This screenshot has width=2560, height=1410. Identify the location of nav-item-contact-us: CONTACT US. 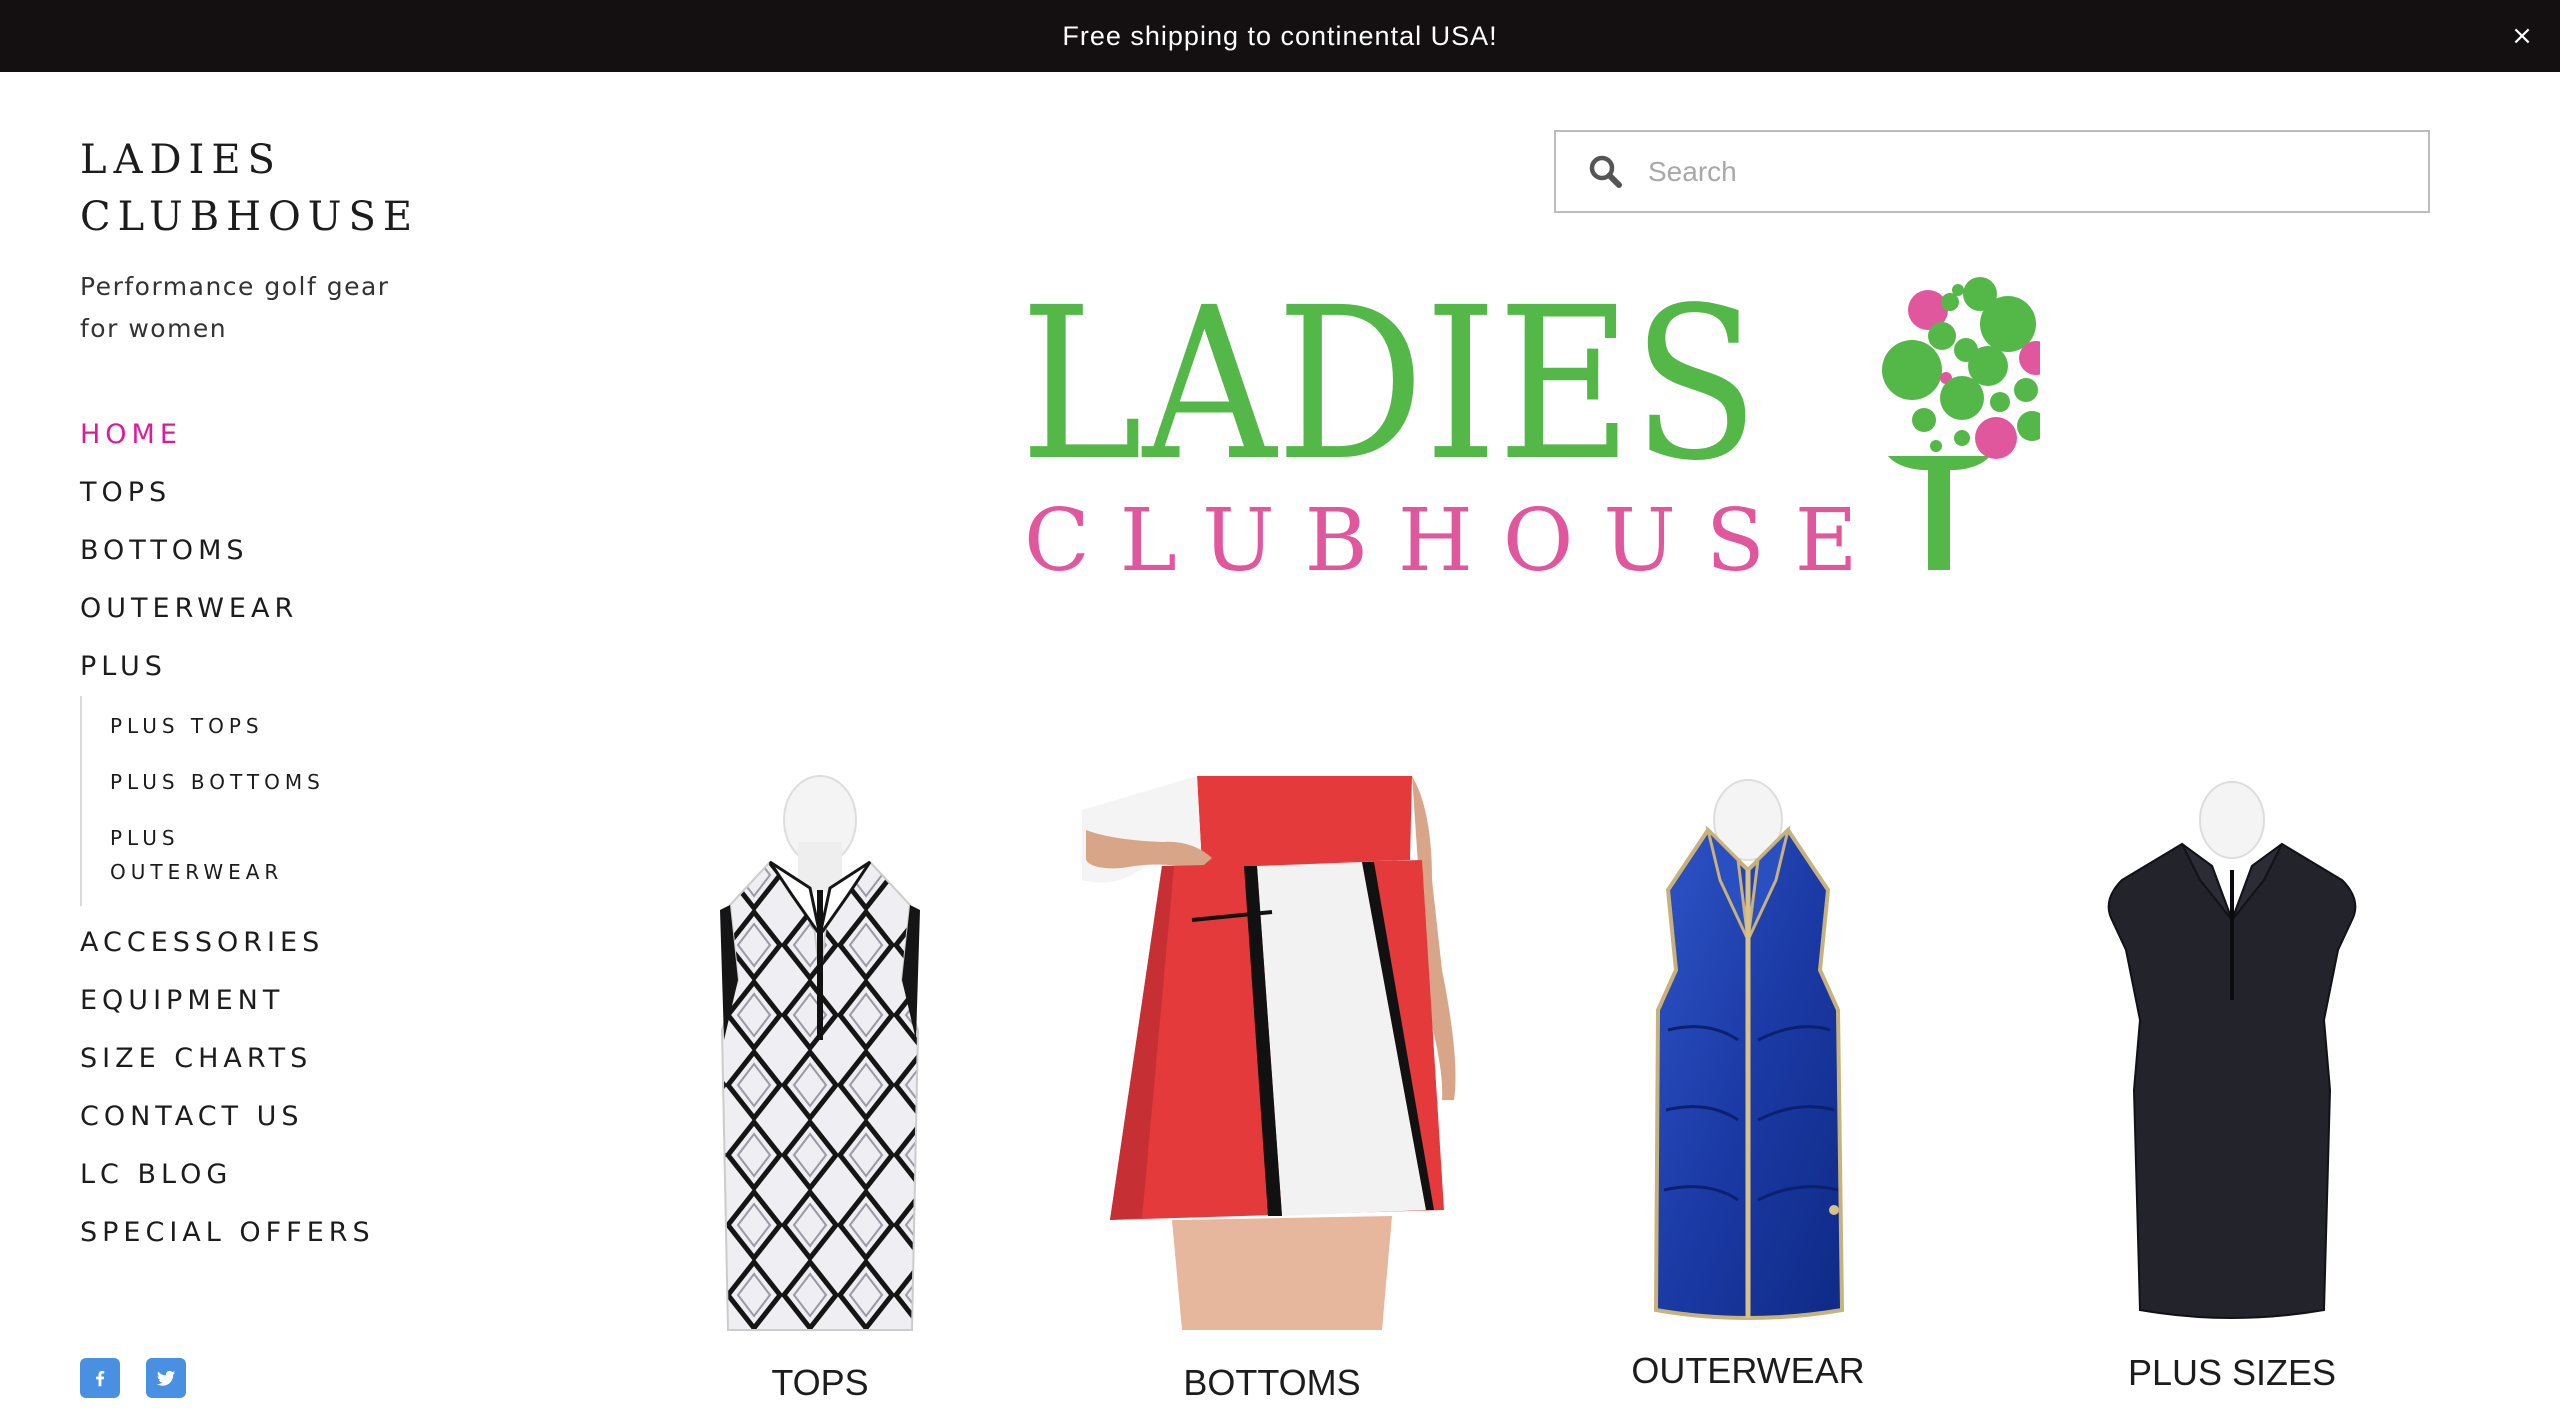
(280, 1117).